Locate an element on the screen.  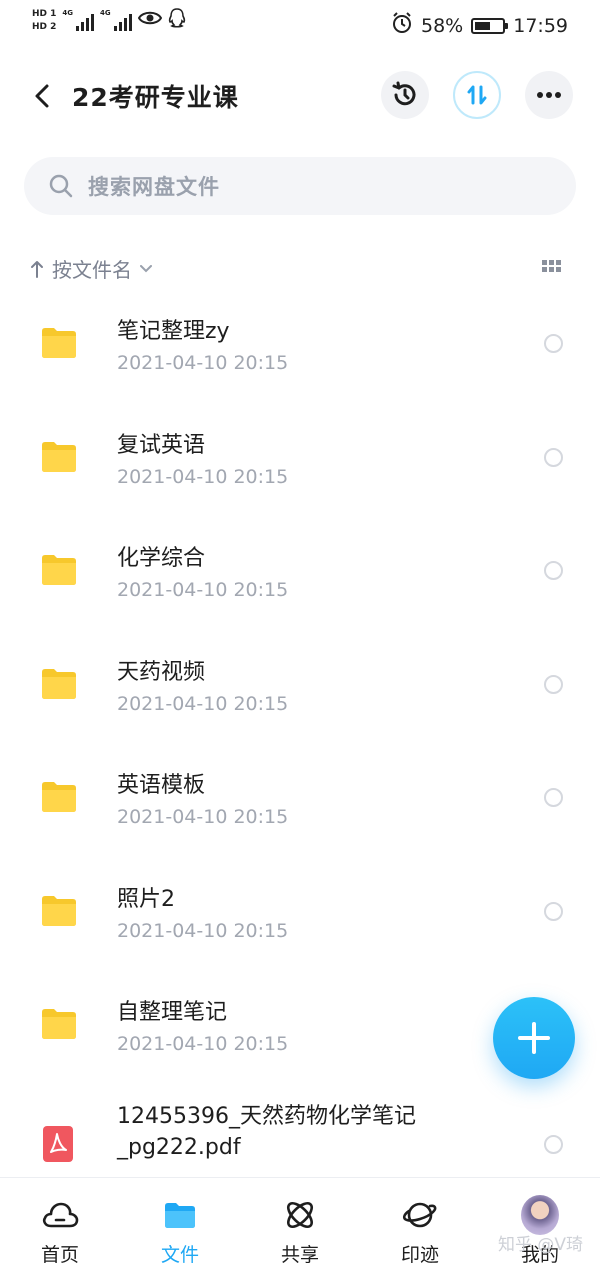
file-name: 英语模板 is located at coordinates (161, 785).